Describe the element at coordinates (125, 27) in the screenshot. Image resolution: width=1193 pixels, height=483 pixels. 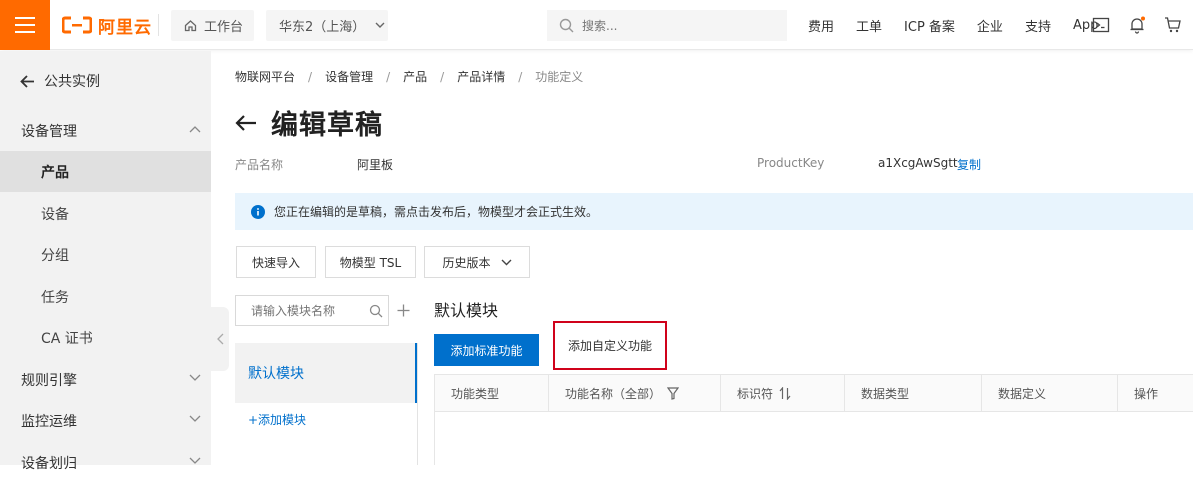
I see `brand-name: 阿里云` at that location.